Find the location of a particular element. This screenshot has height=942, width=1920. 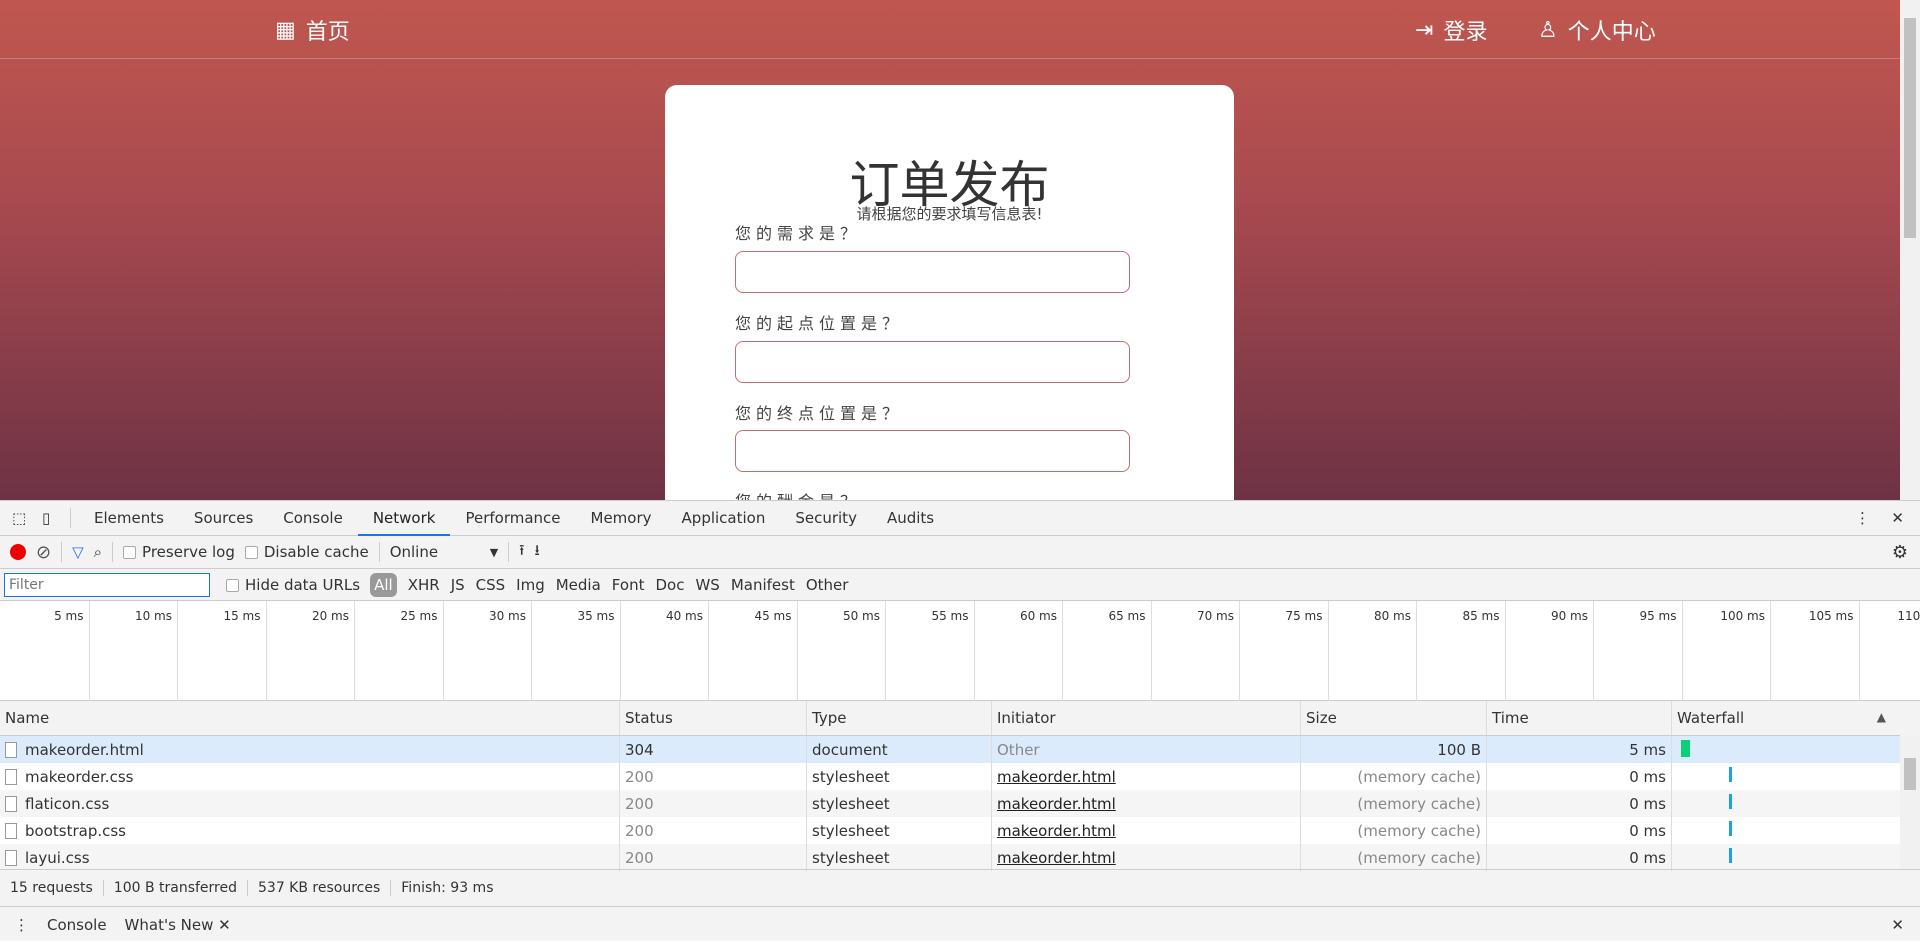

page-scrollbar is located at coordinates (1910, 250).